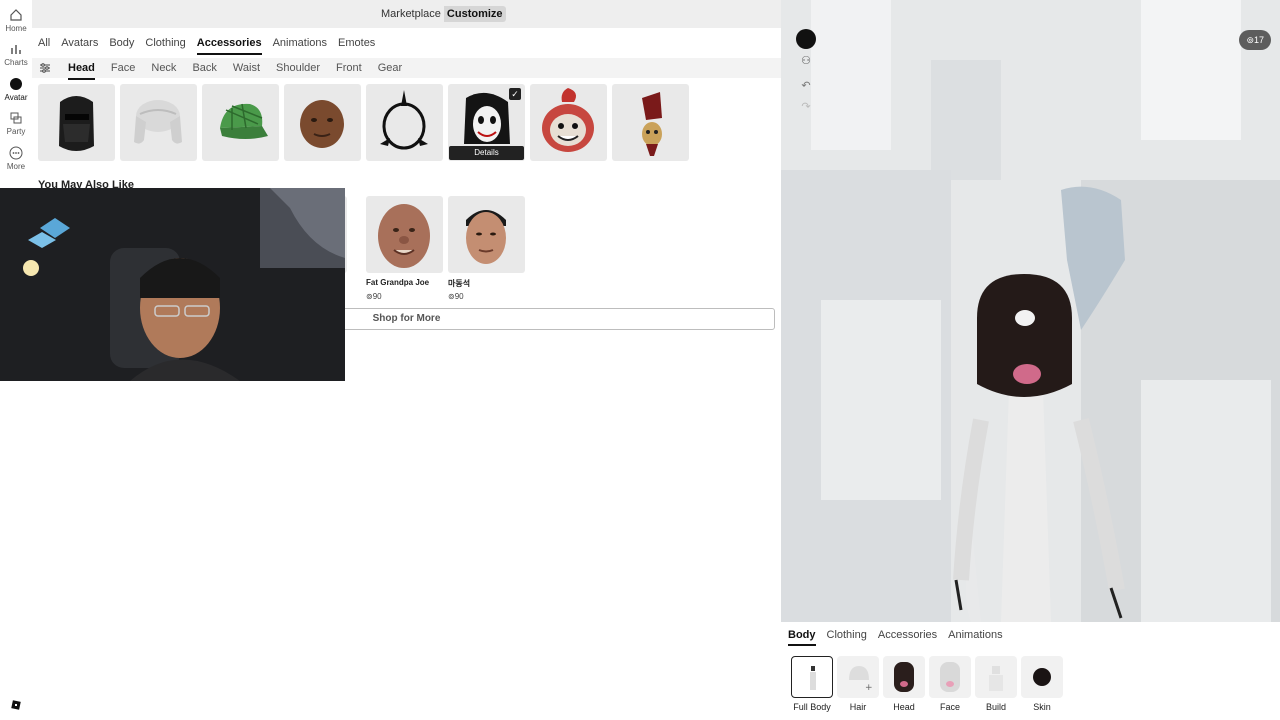  I want to click on redo-icon: ↷, so click(806, 107).